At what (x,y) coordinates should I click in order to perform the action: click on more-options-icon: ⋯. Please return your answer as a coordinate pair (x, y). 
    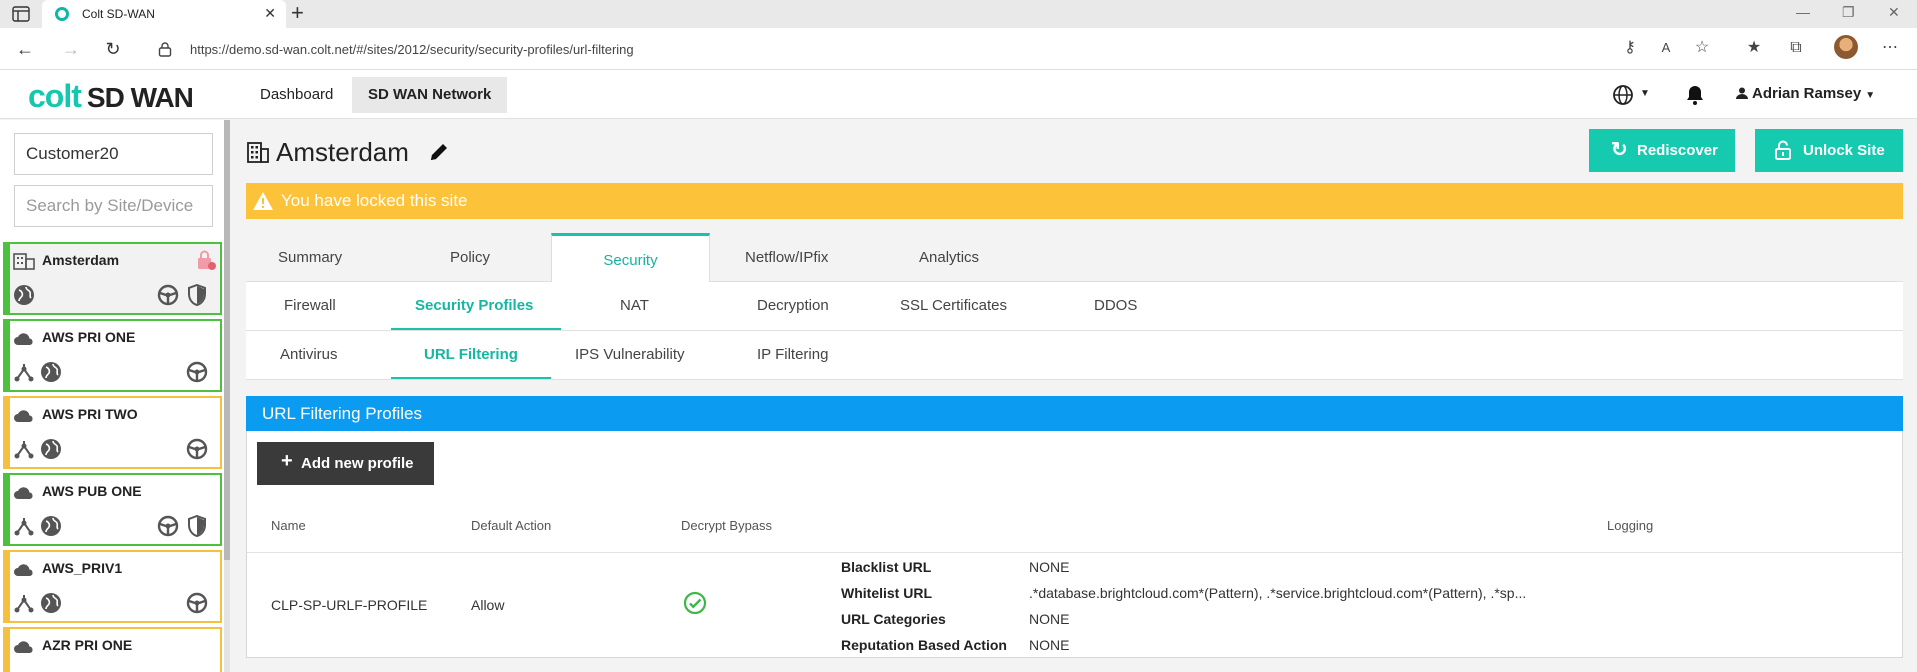
    Looking at the image, I should click on (1890, 48).